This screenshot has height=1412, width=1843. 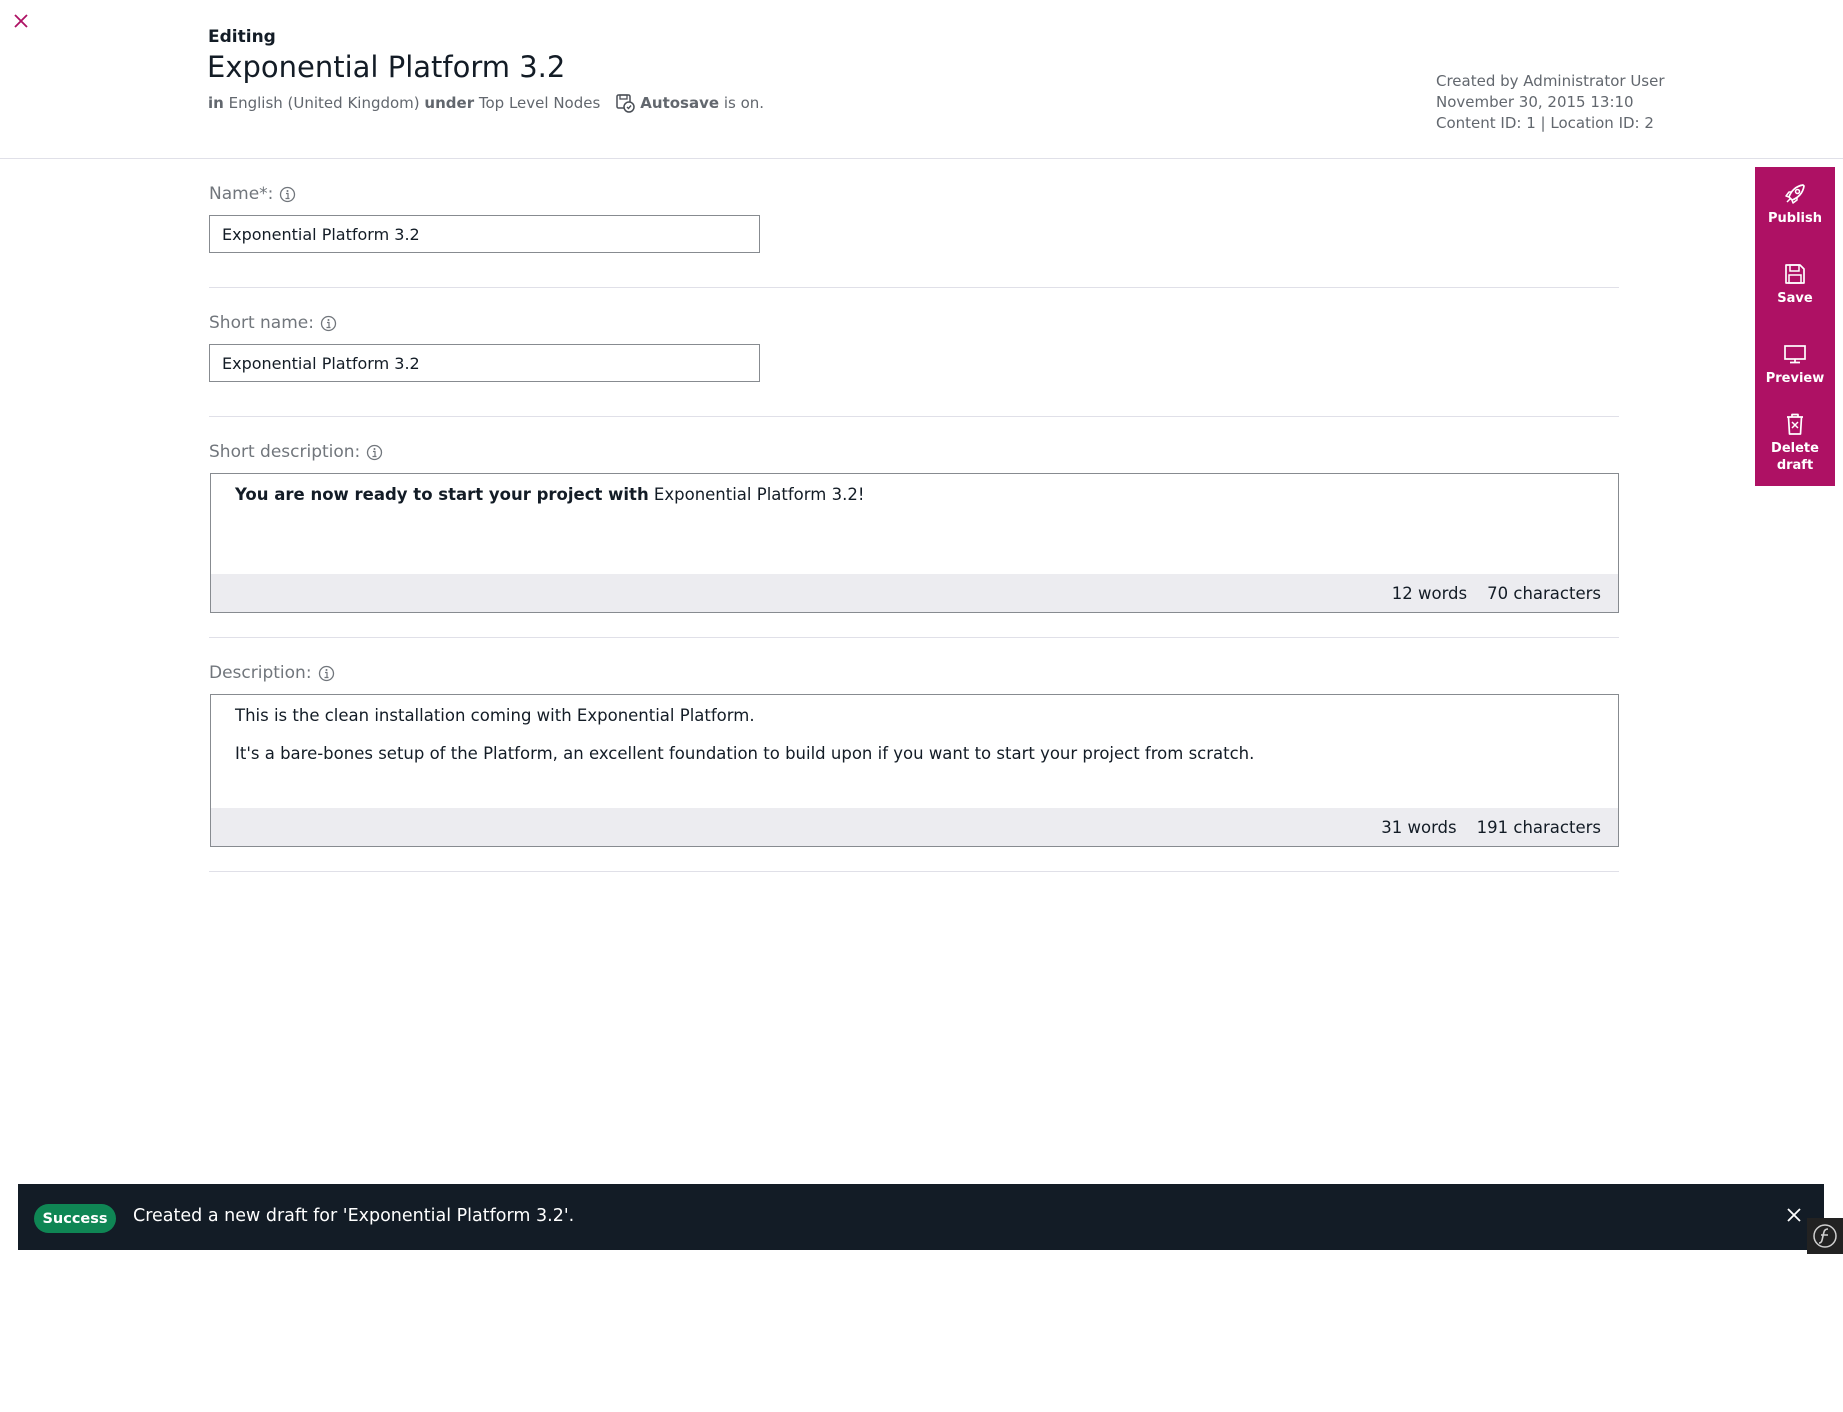 I want to click on rocket-icon, so click(x=1795, y=194).